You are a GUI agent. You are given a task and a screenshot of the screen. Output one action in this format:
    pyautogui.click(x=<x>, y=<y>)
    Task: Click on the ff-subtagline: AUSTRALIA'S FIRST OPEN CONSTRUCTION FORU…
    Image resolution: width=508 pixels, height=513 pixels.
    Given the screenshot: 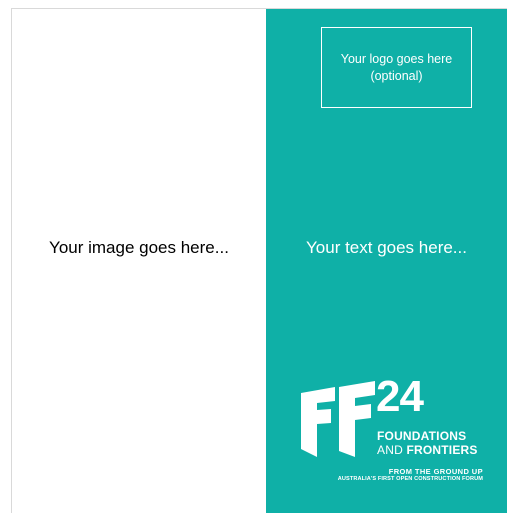 What is the action you would take?
    pyautogui.click(x=410, y=479)
    